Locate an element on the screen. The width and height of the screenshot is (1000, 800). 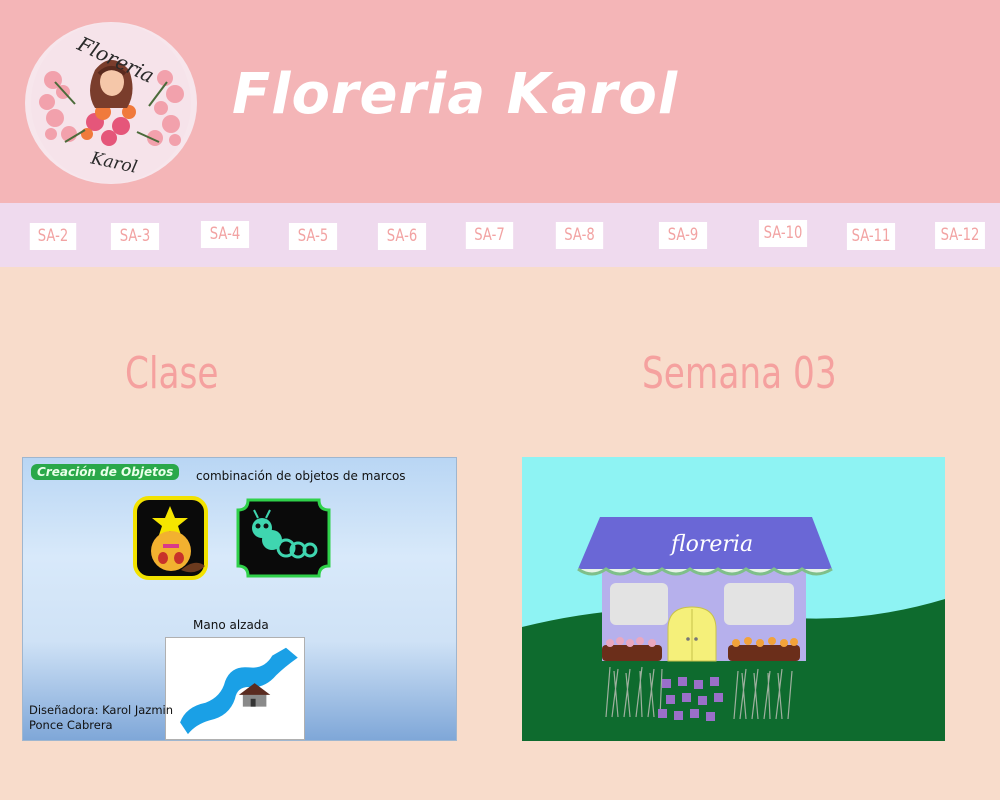
caterpillar-frame is located at coordinates (283, 538).